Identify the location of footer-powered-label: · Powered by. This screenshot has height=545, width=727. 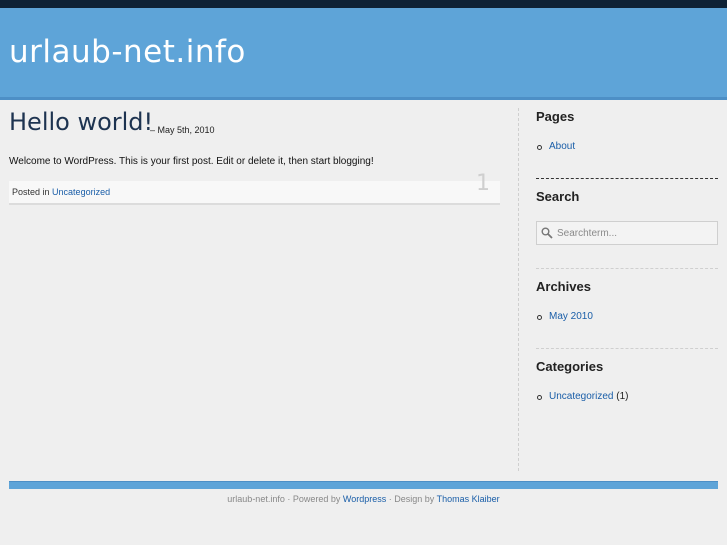
(314, 499).